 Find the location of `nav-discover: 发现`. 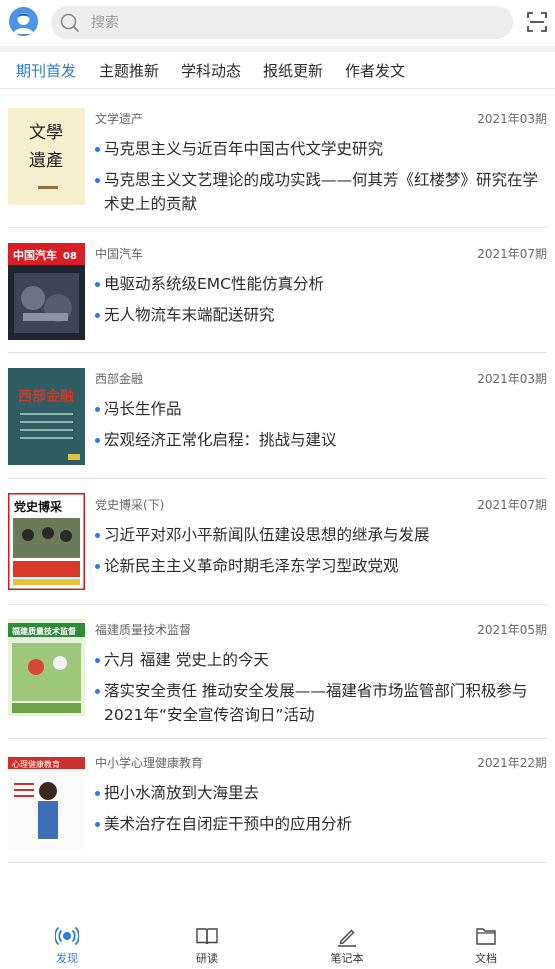

nav-discover: 发现 is located at coordinates (67, 945).